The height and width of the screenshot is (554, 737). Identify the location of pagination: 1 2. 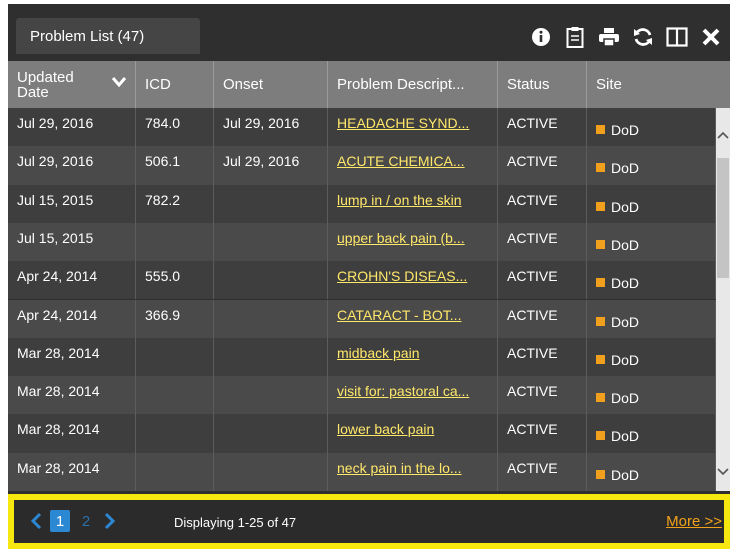
(73, 521).